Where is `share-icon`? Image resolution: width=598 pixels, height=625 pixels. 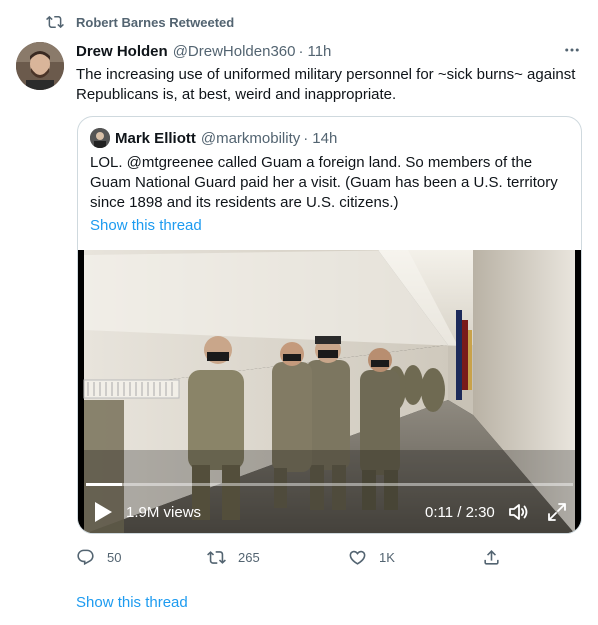 share-icon is located at coordinates (491, 557).